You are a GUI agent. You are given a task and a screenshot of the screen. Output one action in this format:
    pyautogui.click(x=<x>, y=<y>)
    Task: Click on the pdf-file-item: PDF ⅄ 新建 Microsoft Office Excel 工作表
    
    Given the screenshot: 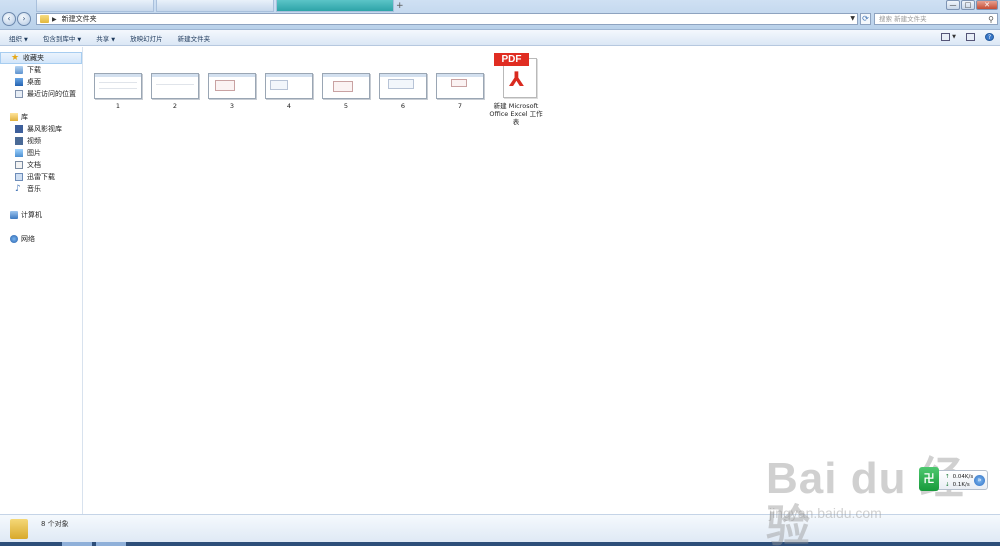 What is the action you would take?
    pyautogui.click(x=516, y=89)
    